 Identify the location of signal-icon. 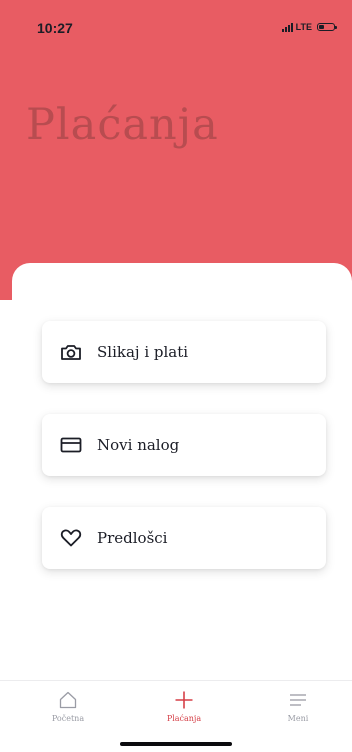
(287, 27).